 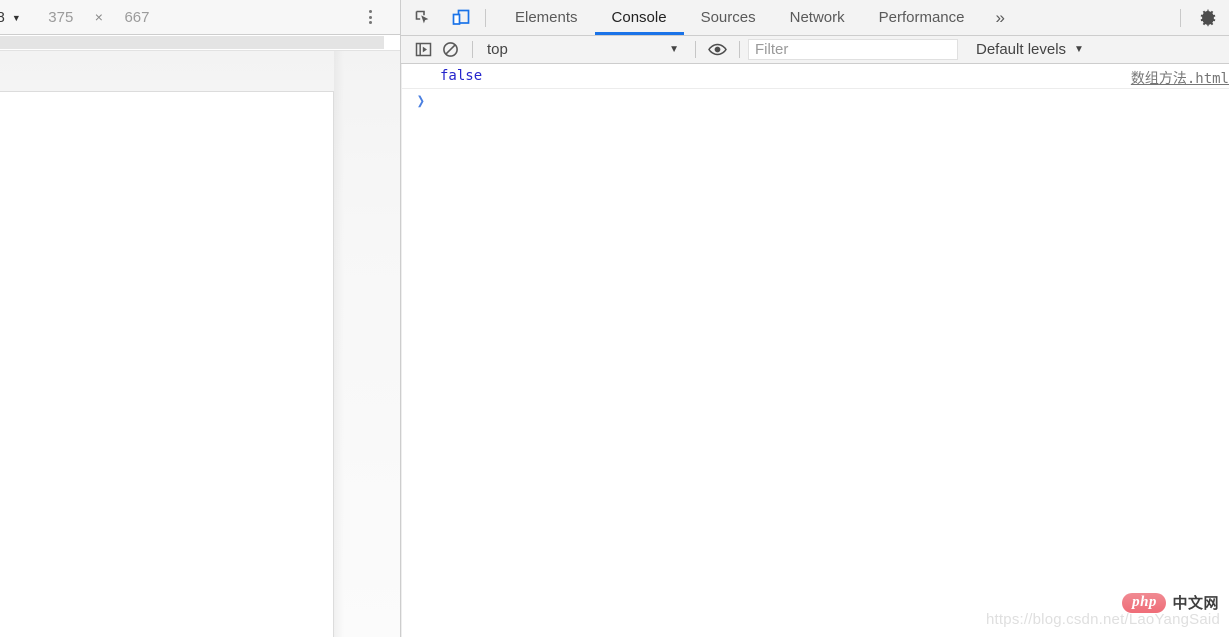 I want to click on kebab-menu-icon, so click(x=370, y=17).